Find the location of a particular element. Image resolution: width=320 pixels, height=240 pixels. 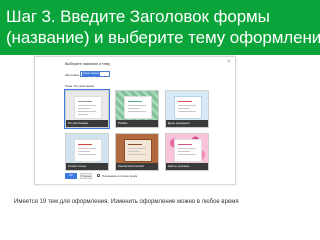

slide-title-line-2: (название) и выберите тему оформления is located at coordinates (163, 37).